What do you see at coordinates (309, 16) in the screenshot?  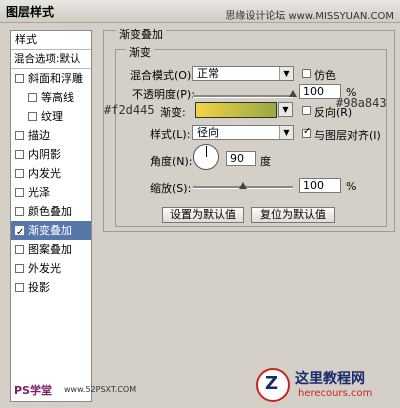 I see `top-watermark: 思缘设计论坛 www.MISSYUAN.COM` at bounding box center [309, 16].